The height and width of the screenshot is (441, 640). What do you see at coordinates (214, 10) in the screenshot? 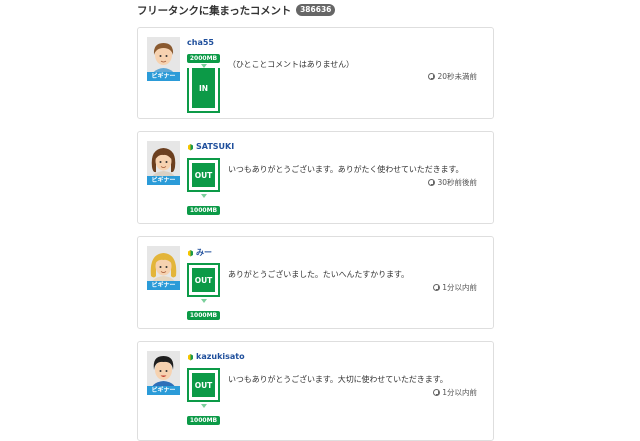
I see `page-title: フリータンクに集まったコメント` at bounding box center [214, 10].